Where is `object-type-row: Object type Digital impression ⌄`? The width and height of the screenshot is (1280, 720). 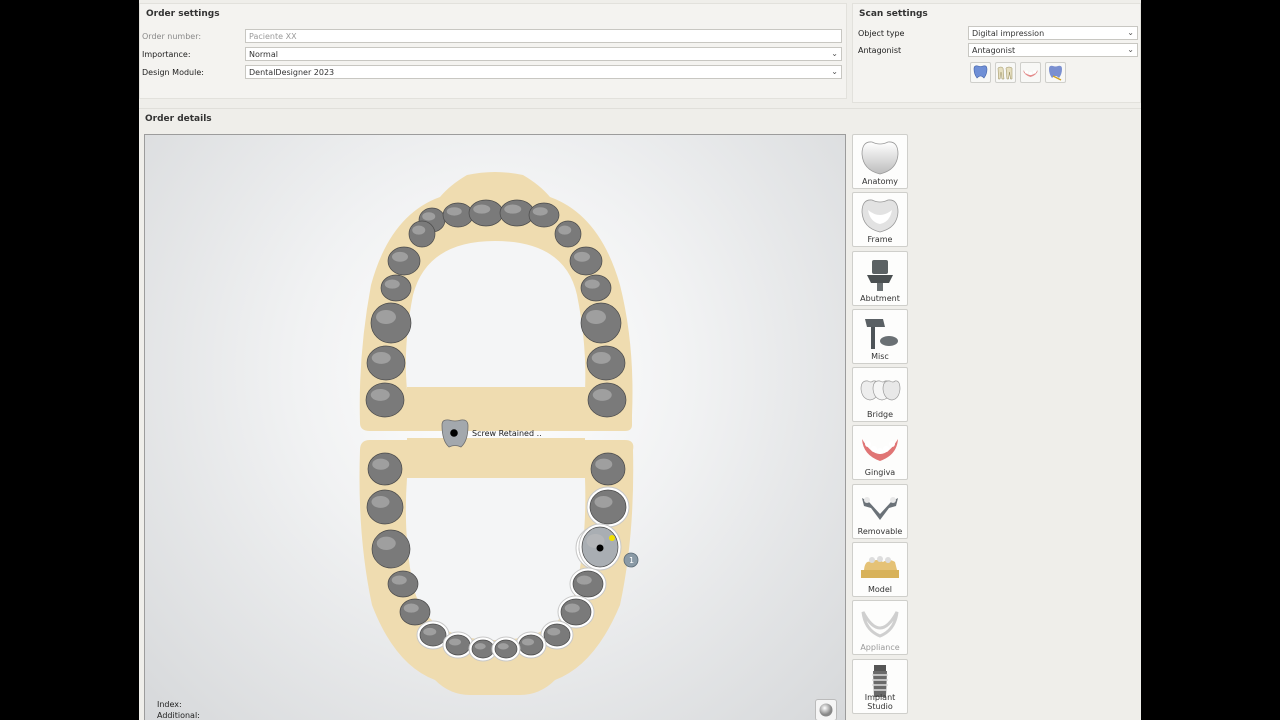
object-type-row: Object type Digital impression ⌄ is located at coordinates (998, 33).